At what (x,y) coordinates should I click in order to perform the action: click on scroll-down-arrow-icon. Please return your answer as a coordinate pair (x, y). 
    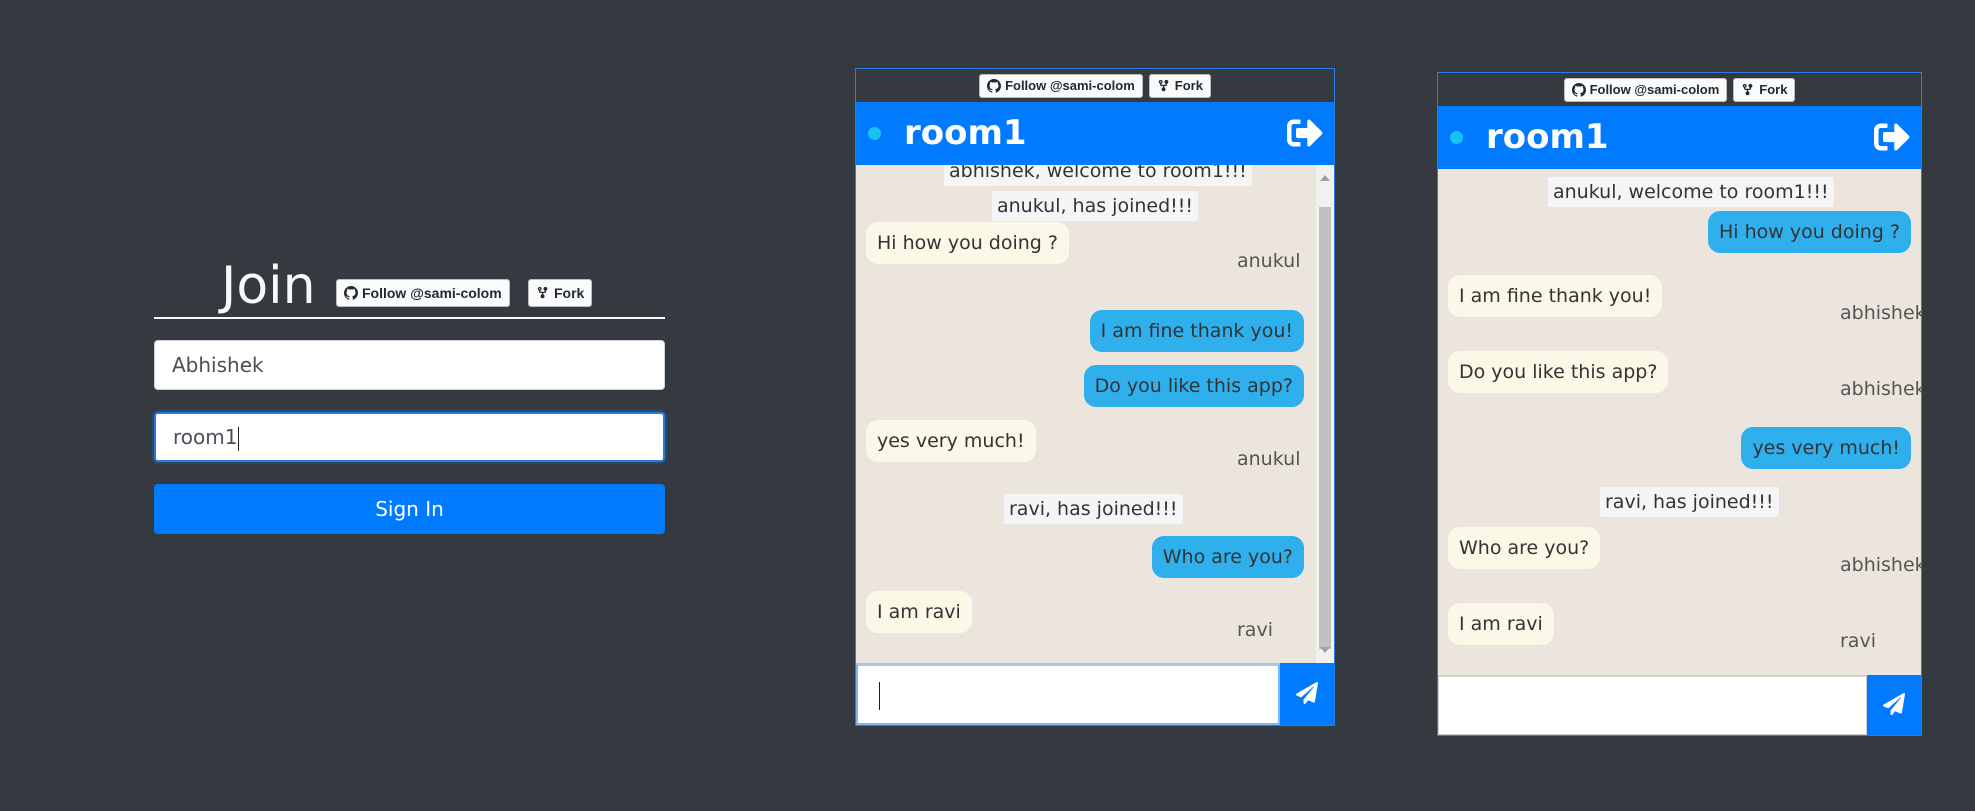
    Looking at the image, I should click on (1325, 650).